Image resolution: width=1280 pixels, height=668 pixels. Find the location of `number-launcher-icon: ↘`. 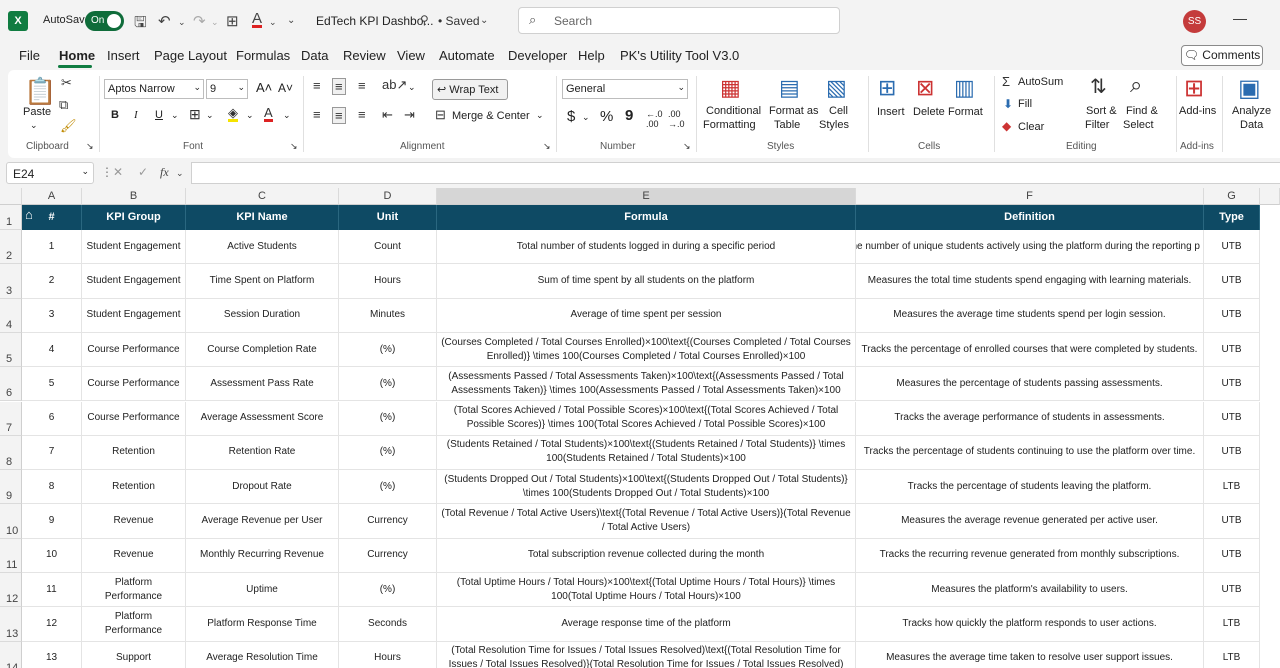

number-launcher-icon: ↘ is located at coordinates (687, 146).